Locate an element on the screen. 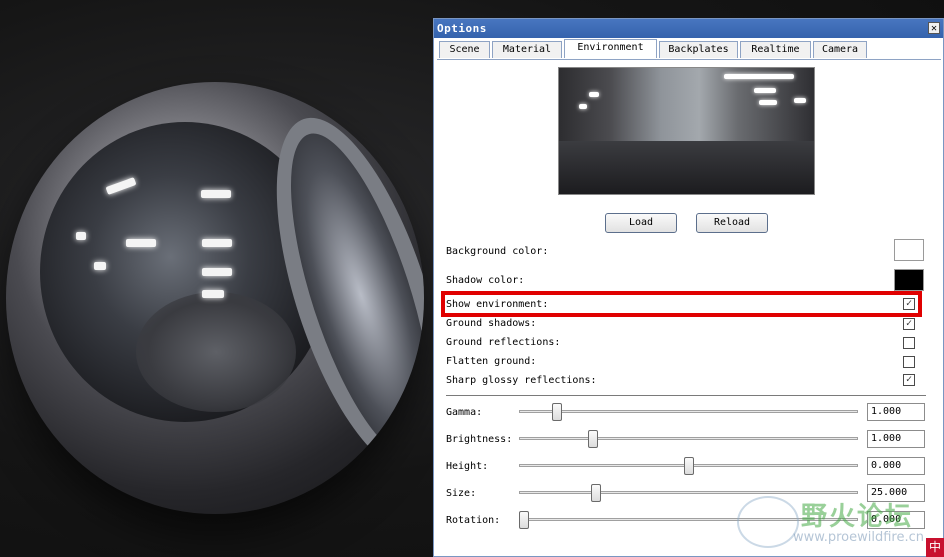 The image size is (944, 557). tab-camera: Camera is located at coordinates (840, 49).